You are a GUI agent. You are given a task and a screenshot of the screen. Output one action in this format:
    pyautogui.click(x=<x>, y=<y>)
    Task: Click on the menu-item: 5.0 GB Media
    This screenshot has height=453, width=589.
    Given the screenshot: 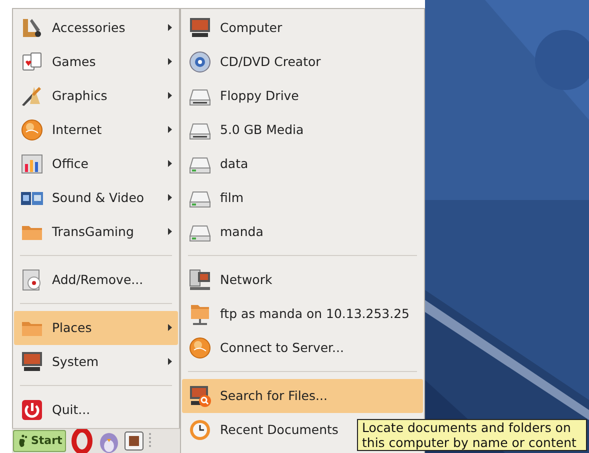 What is the action you would take?
    pyautogui.click(x=302, y=130)
    